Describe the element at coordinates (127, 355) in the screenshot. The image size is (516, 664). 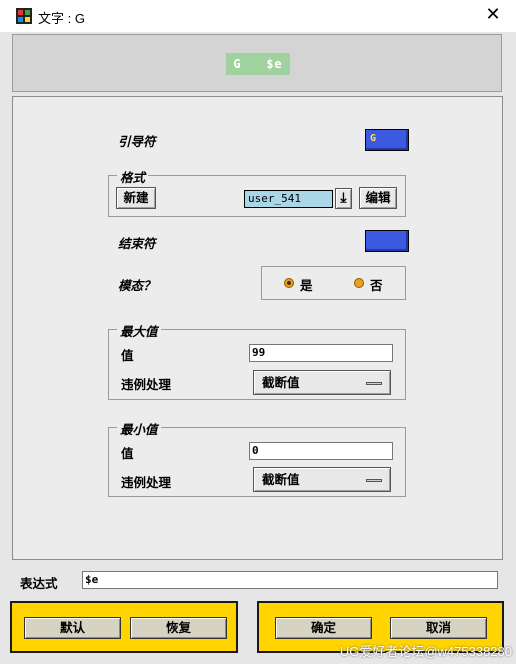
I see `max-value-label: 值` at that location.